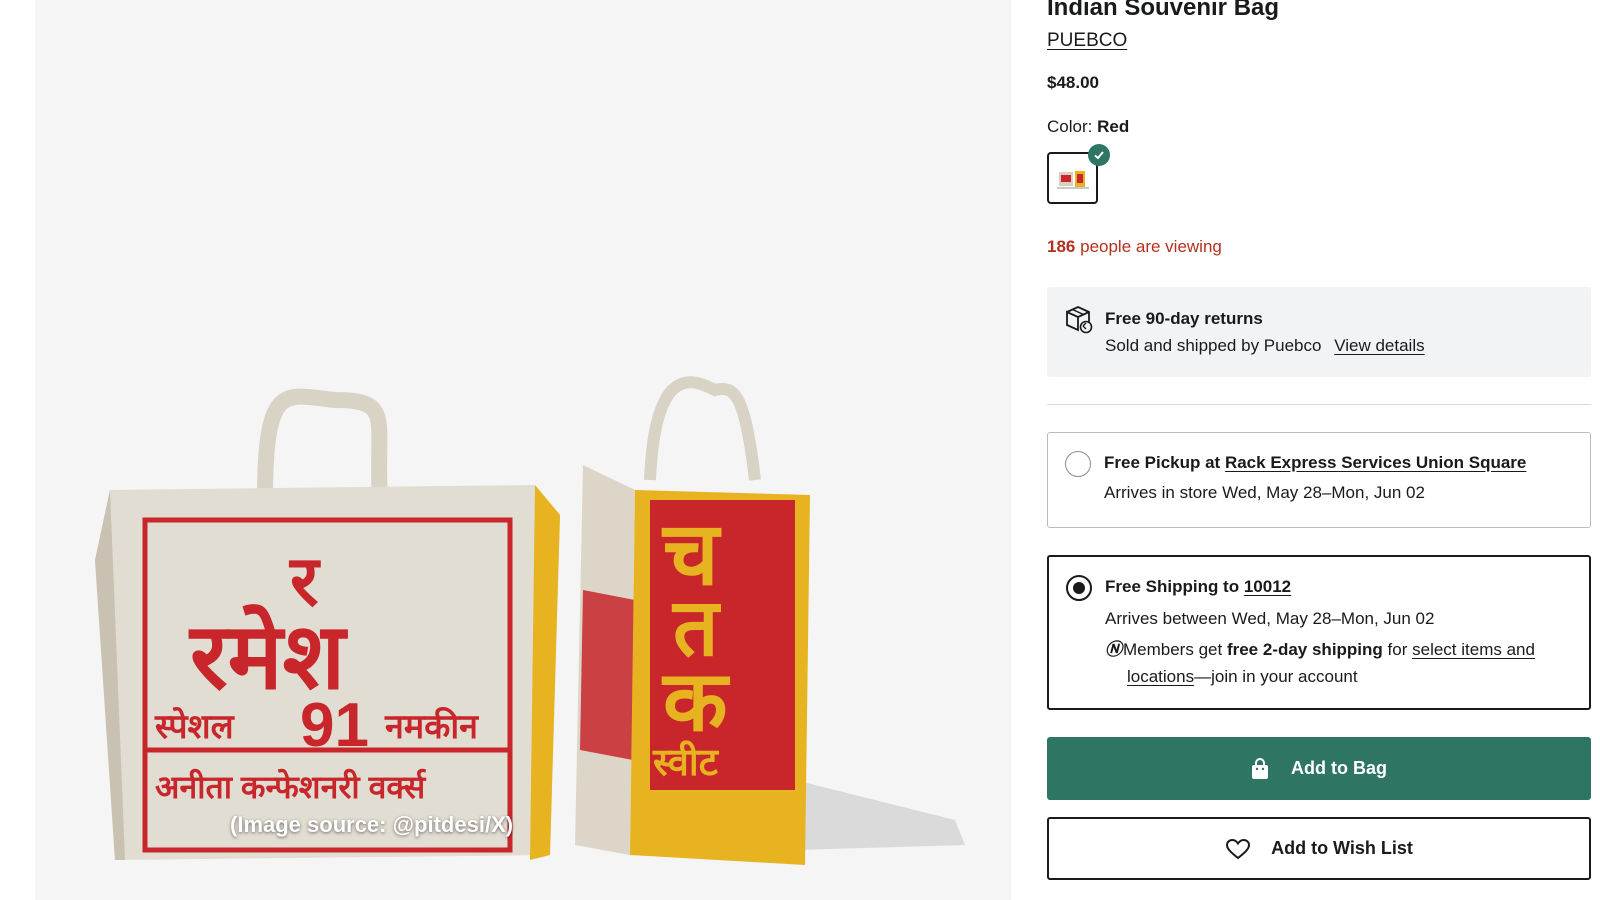 Image resolution: width=1600 pixels, height=900 pixels. Describe the element at coordinates (1473, 649) in the screenshot. I see `select-items-link: select items and` at that location.